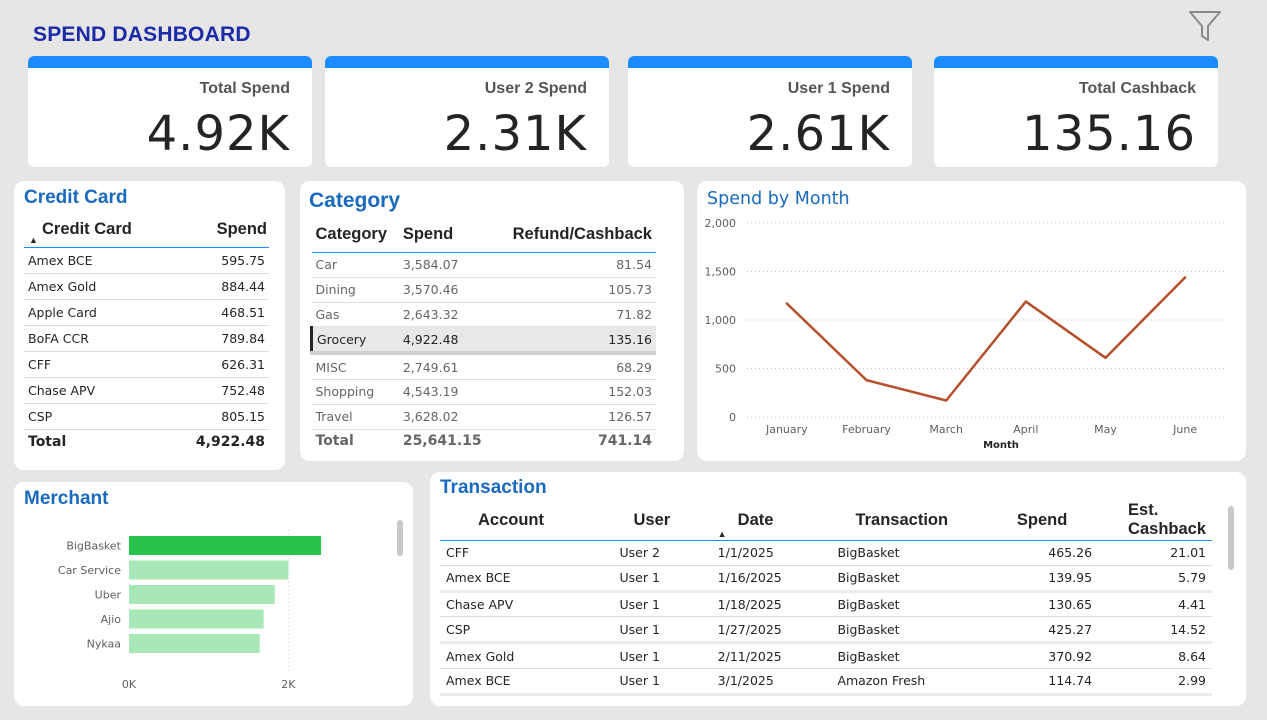 The width and height of the screenshot is (1267, 720). Describe the element at coordinates (527, 682) in the screenshot. I see `cell-account: Amex BCE` at that location.